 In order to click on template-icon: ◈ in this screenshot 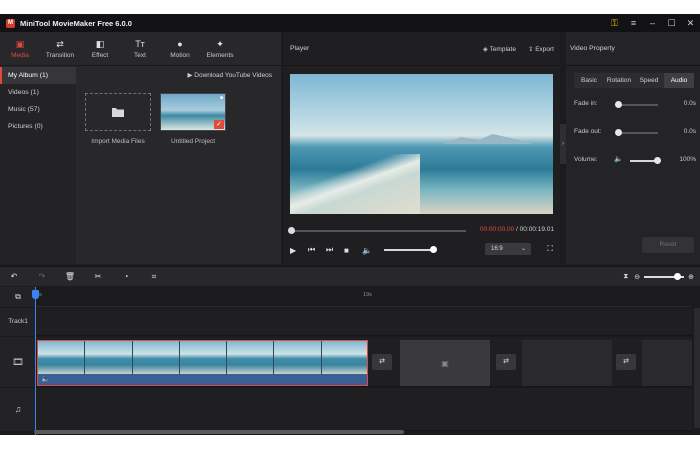, I will do `click(486, 49)`.